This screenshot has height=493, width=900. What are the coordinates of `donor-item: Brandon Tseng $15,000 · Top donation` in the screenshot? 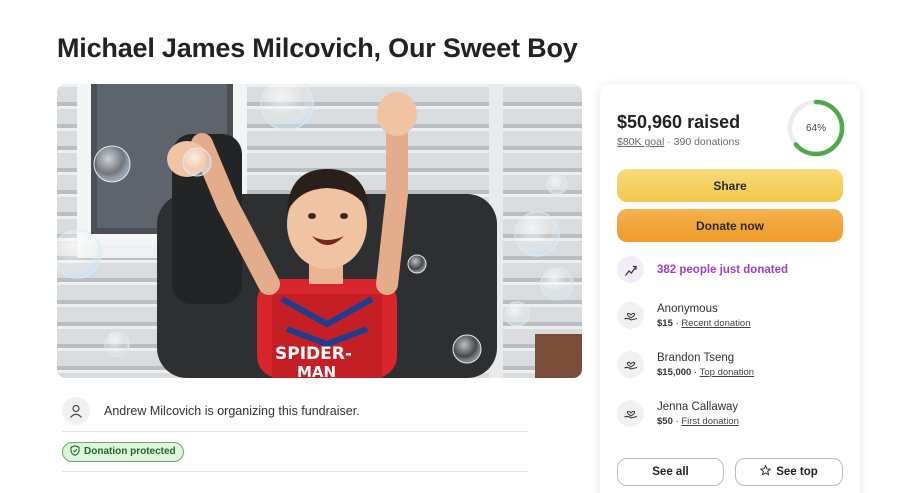 It's located at (685, 364).